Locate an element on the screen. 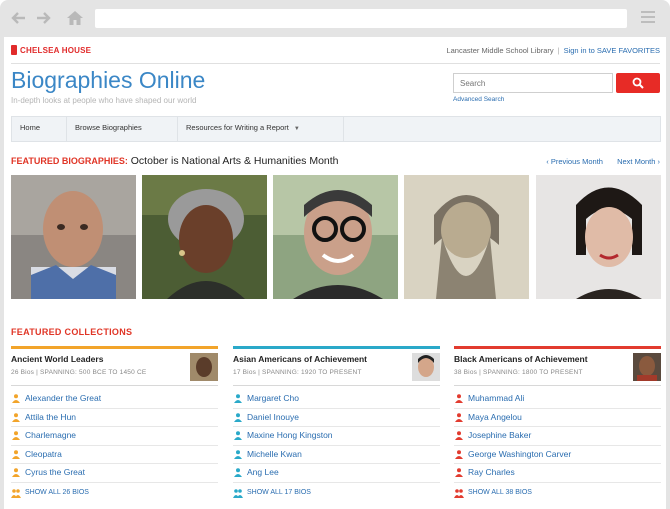 The image size is (670, 509). bio-link: Ray Charles is located at coordinates (557, 473).